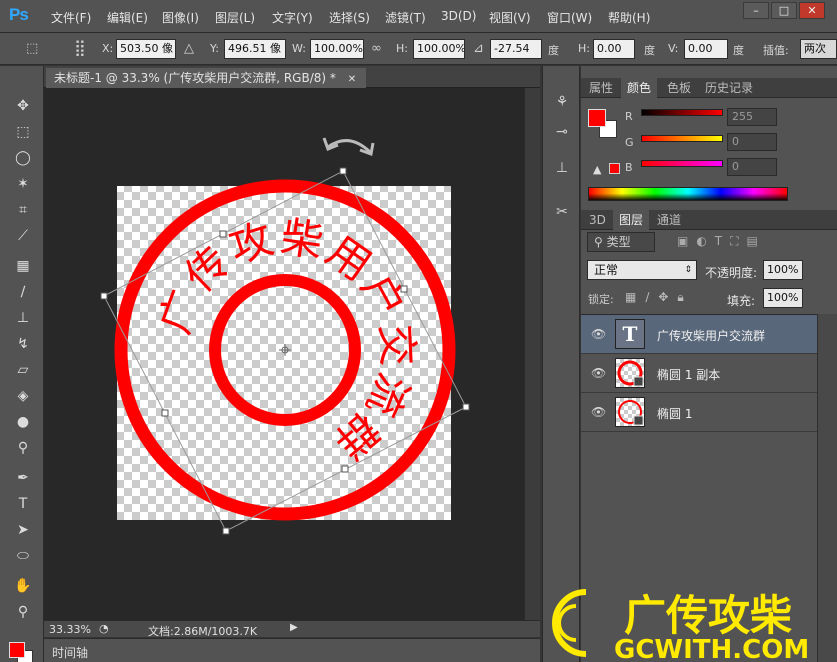  Describe the element at coordinates (23, 448) in the screenshot. I see `dodge-tool-icon: ⚲` at that location.